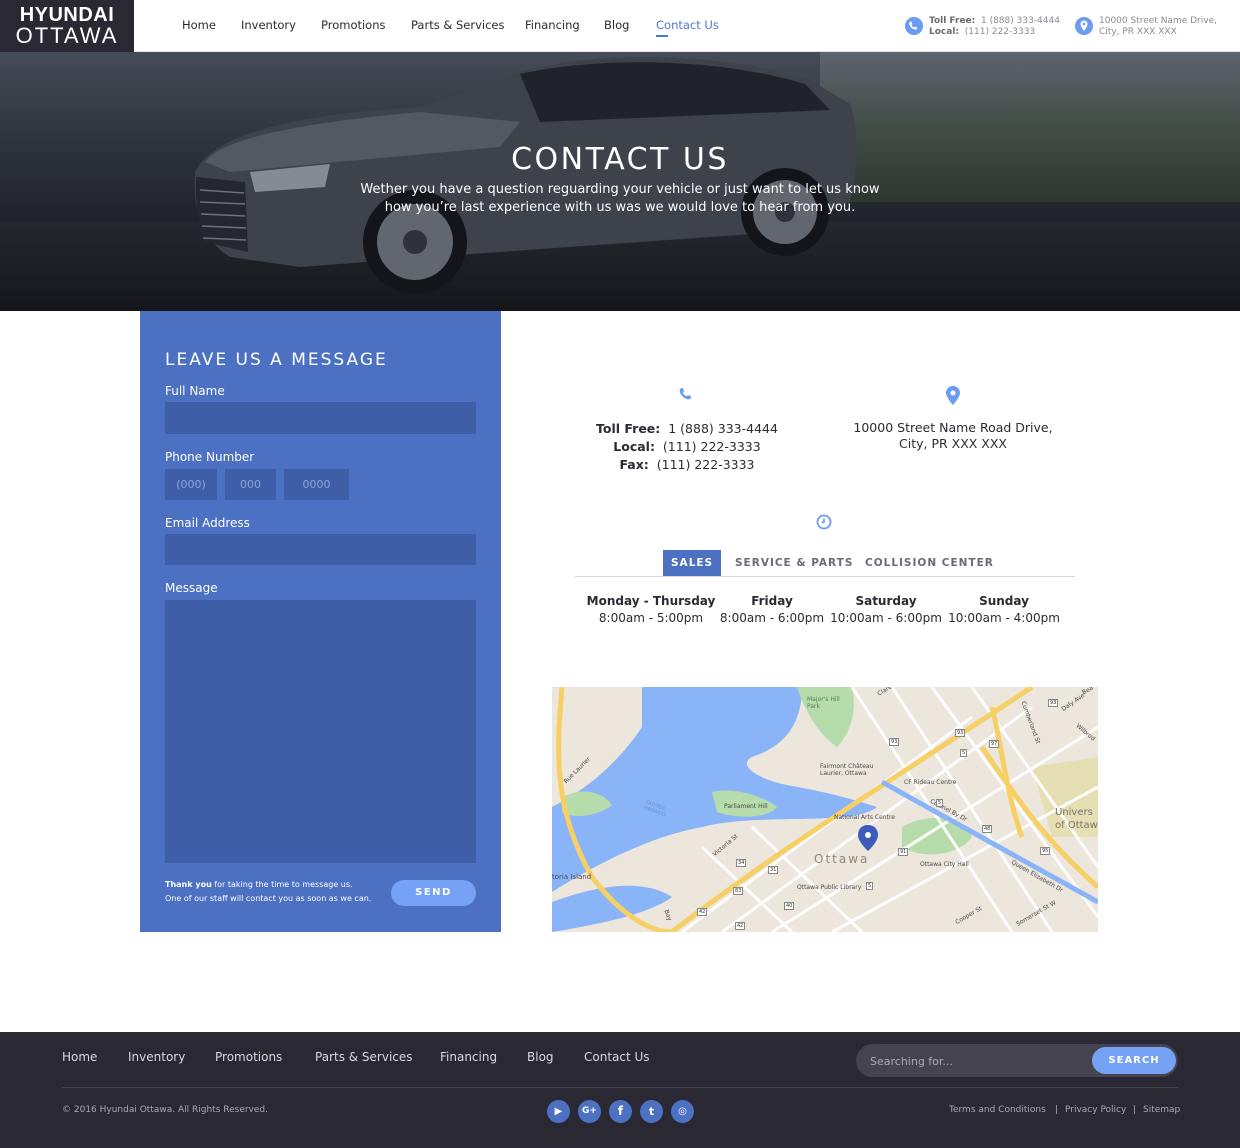 This screenshot has height=1148, width=1240. Describe the element at coordinates (1004, 601) in the screenshot. I see `hours-day: Sunday` at that location.